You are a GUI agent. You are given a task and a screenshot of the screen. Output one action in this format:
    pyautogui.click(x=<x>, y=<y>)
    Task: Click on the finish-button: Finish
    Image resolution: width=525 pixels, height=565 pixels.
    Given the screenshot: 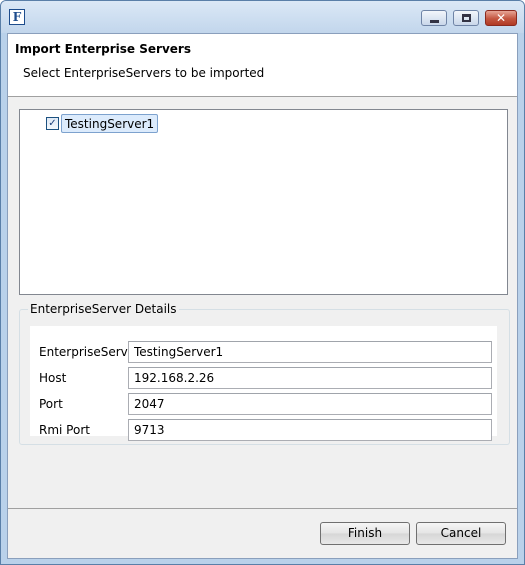 What is the action you would take?
    pyautogui.click(x=365, y=533)
    